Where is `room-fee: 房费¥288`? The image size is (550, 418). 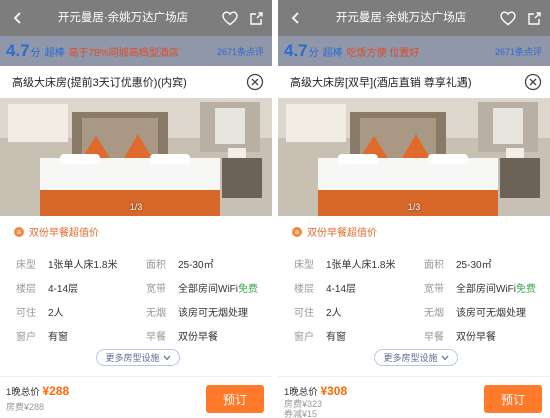 room-fee: 房费¥288 is located at coordinates (25, 407).